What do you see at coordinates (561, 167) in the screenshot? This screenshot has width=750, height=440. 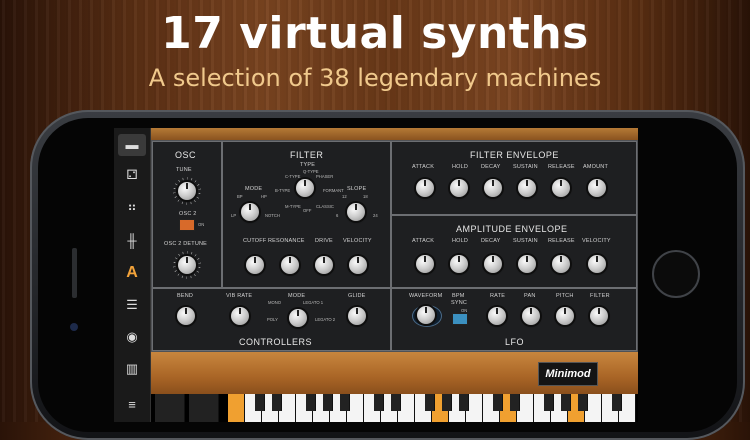 I see `fenv-release-label: RELEASE` at bounding box center [561, 167].